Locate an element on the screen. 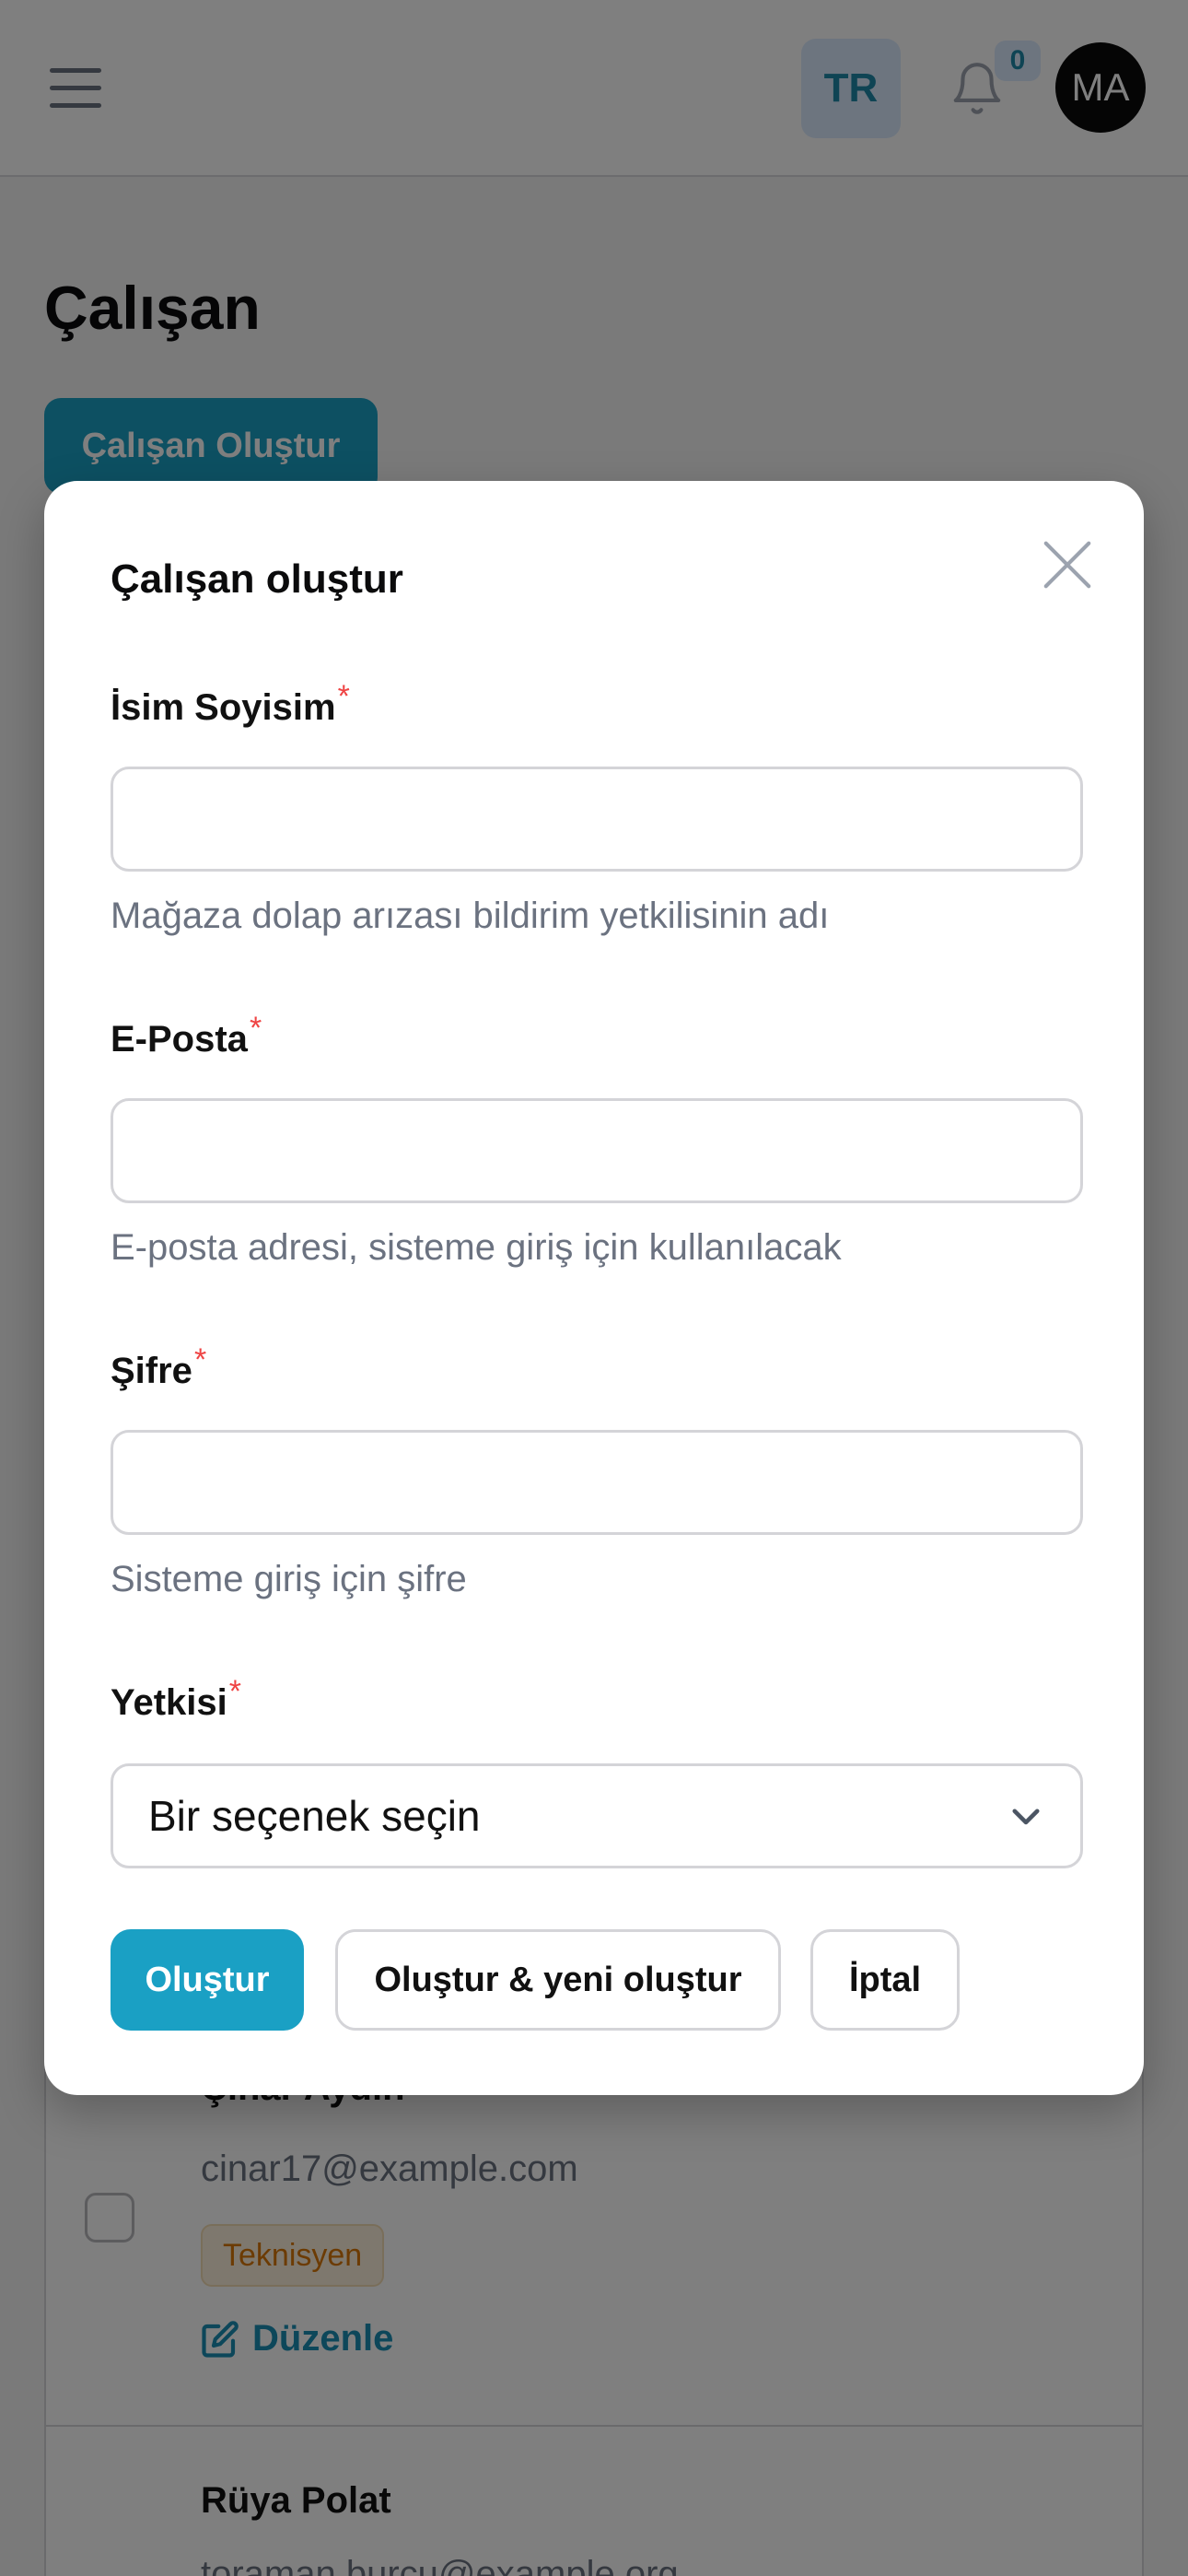 Image resolution: width=1188 pixels, height=2576 pixels. password-label-text: Şifre is located at coordinates (151, 1371).